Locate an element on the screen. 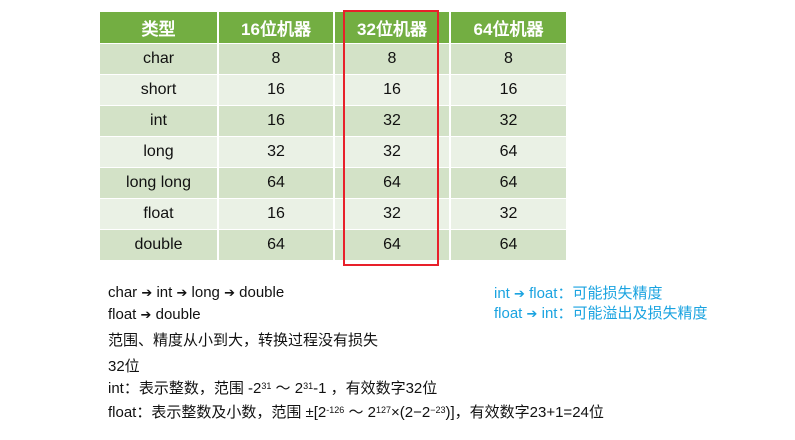  cell-type: long long is located at coordinates (159, 183).